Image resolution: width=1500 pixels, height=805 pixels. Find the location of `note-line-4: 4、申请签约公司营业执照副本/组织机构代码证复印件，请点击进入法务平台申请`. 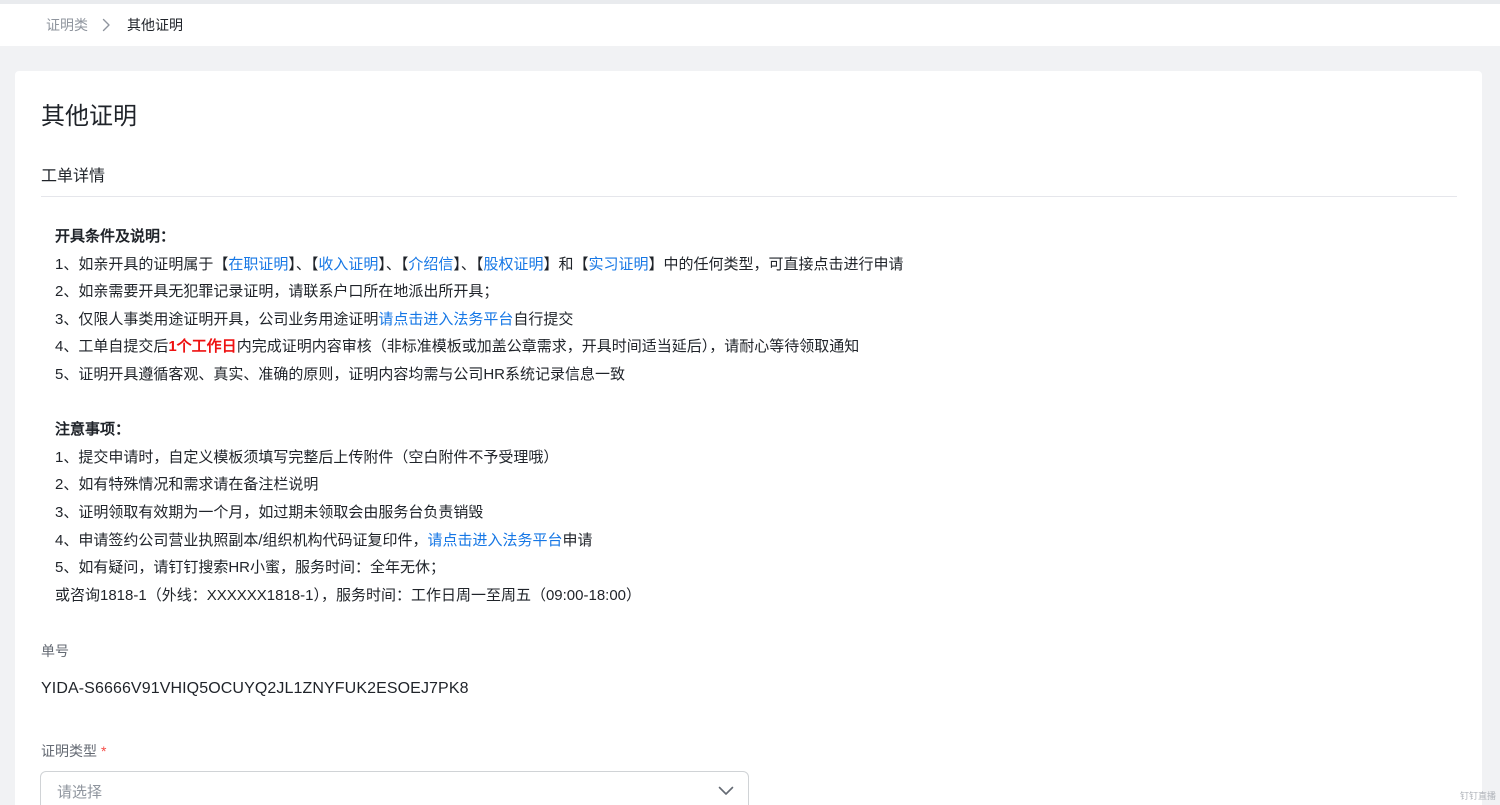

note-line-4: 4、申请签约公司营业执照副本/组织机构代码证复印件，请点击进入法务平台申请 is located at coordinates (745, 541).